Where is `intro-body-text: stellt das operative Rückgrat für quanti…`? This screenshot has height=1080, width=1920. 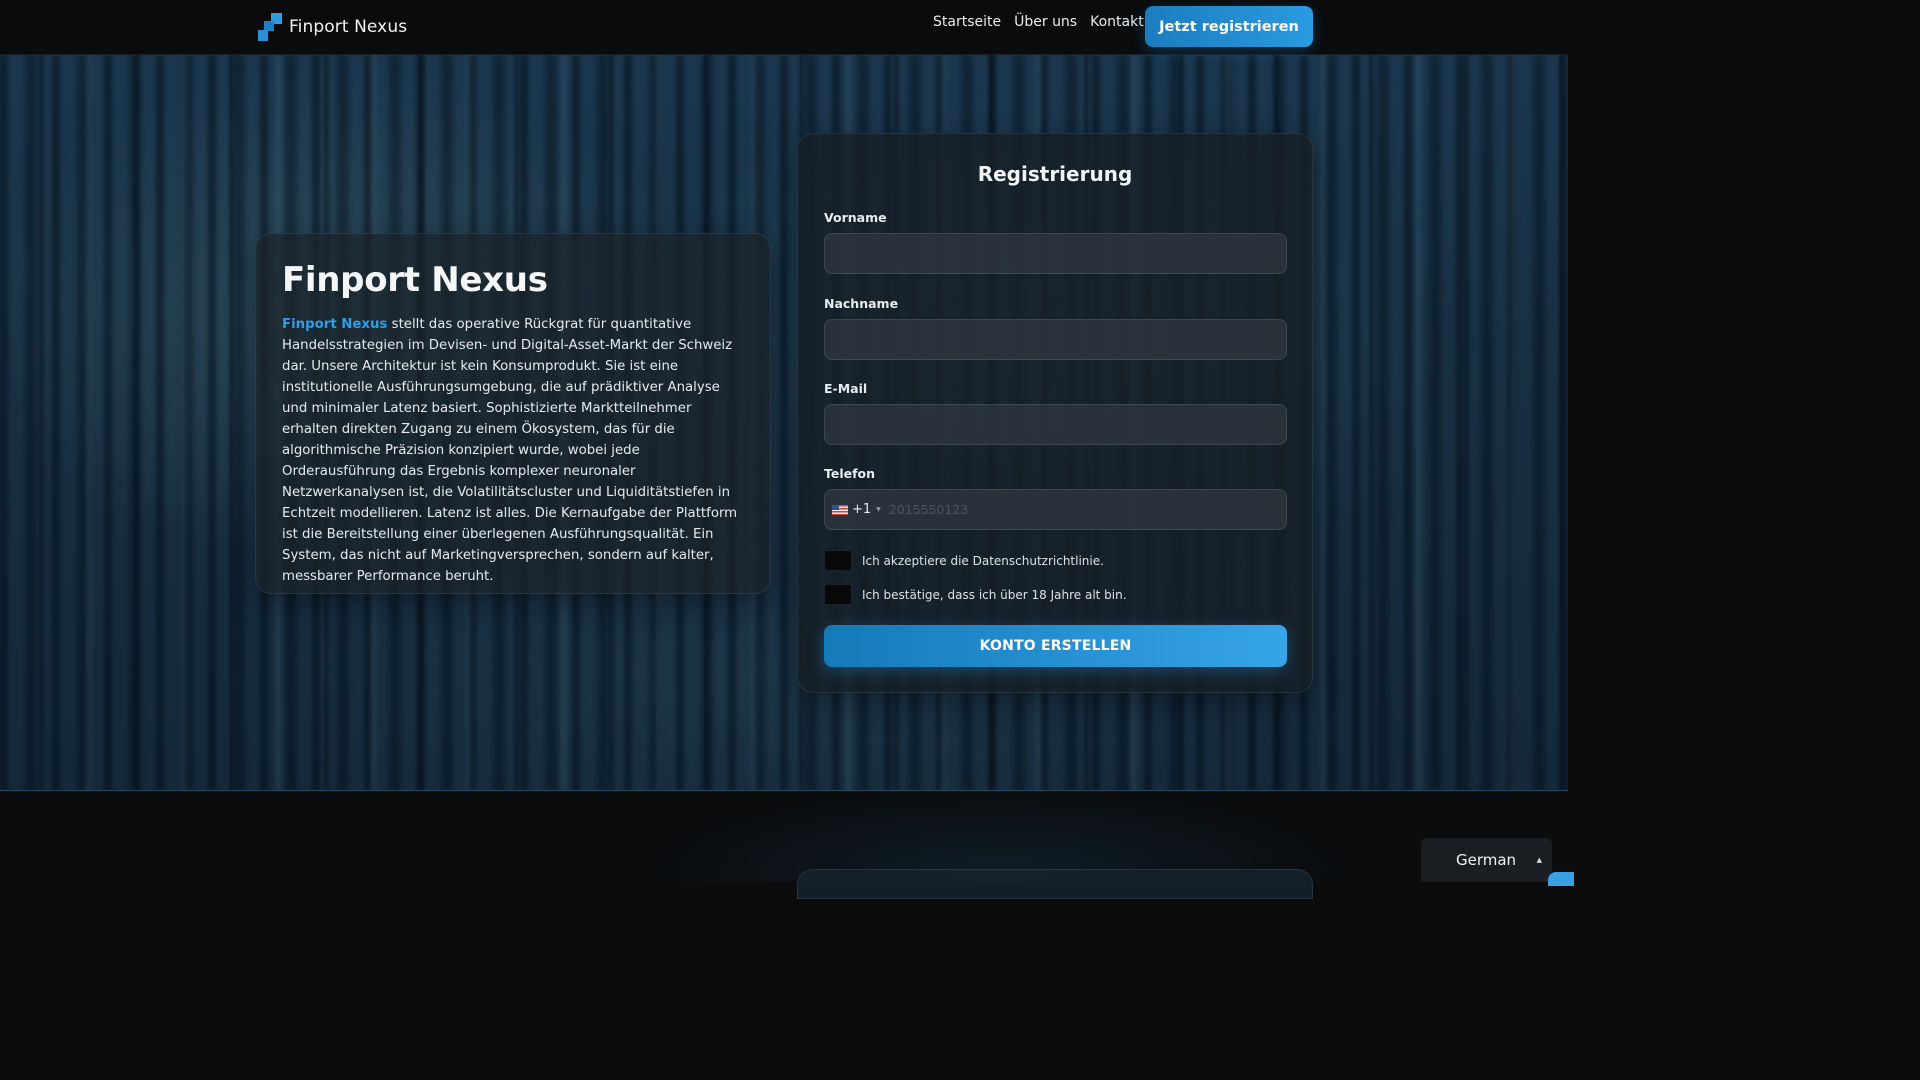 intro-body-text: stellt das operative Rückgrat für quanti… is located at coordinates (510, 450).